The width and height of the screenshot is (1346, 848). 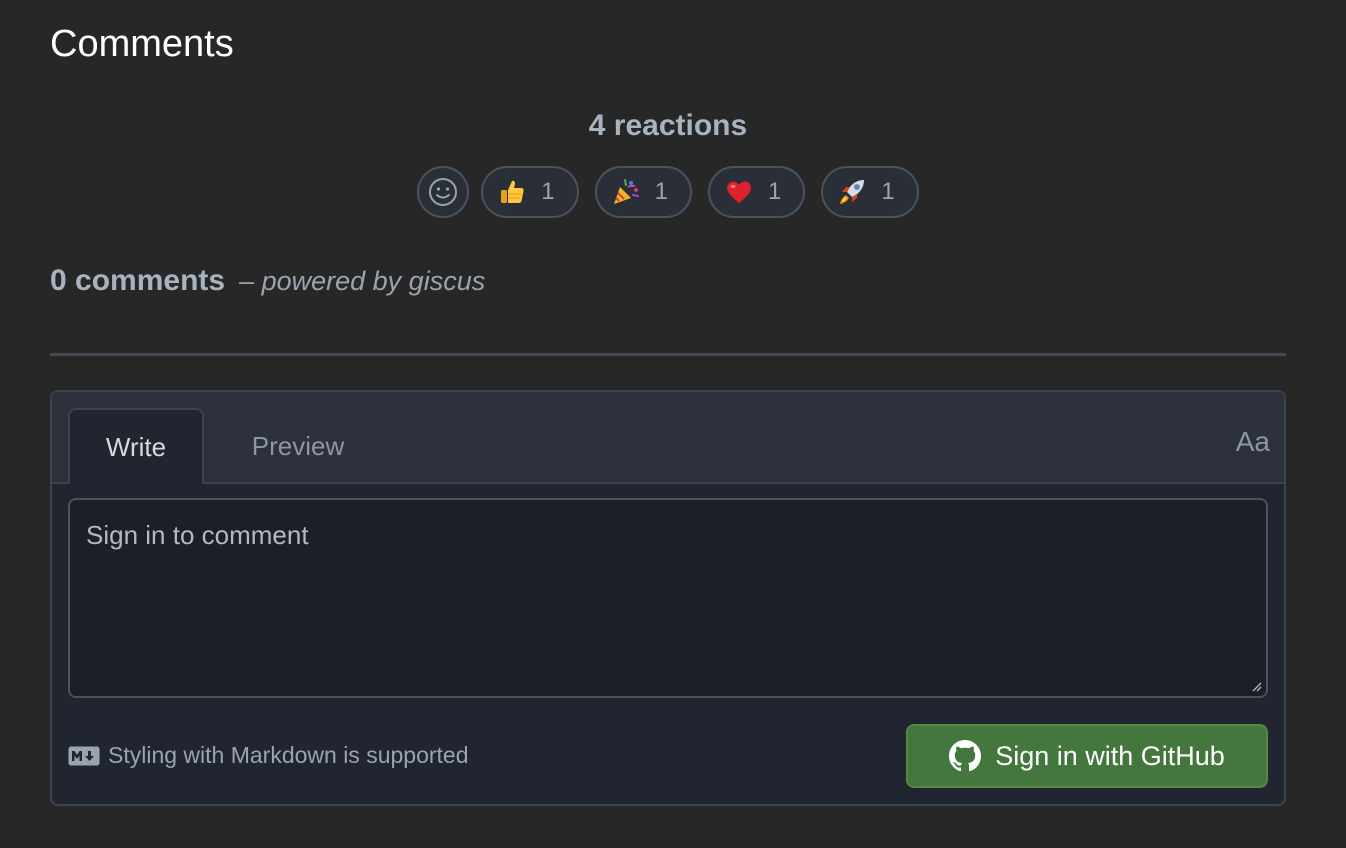 I want to click on powered-by-link: – powered by giscus, so click(x=362, y=281).